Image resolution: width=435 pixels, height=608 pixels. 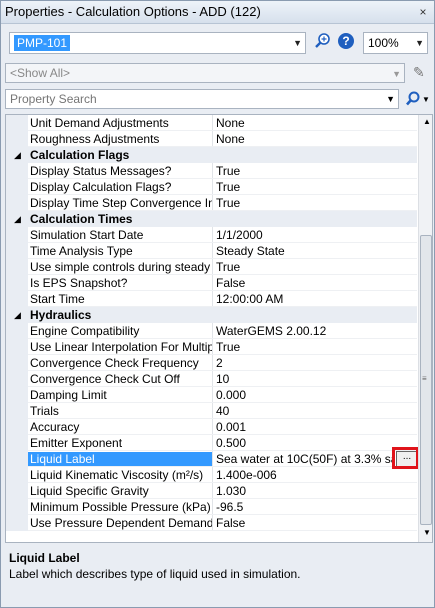 What do you see at coordinates (205, 73) in the screenshot?
I see `show-filter-select: <Show All> ▼` at bounding box center [205, 73].